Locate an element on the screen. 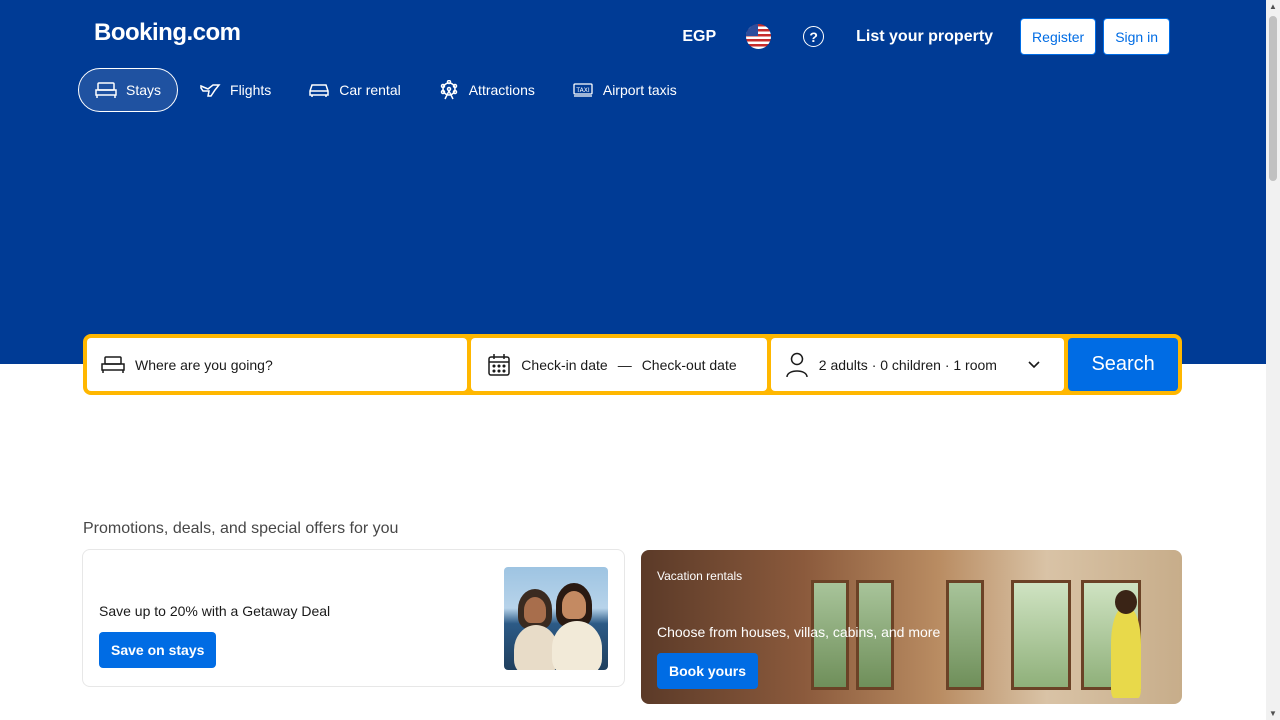 This screenshot has height=720, width=1280. nav-item-car-rental: Car rental is located at coordinates (354, 90).